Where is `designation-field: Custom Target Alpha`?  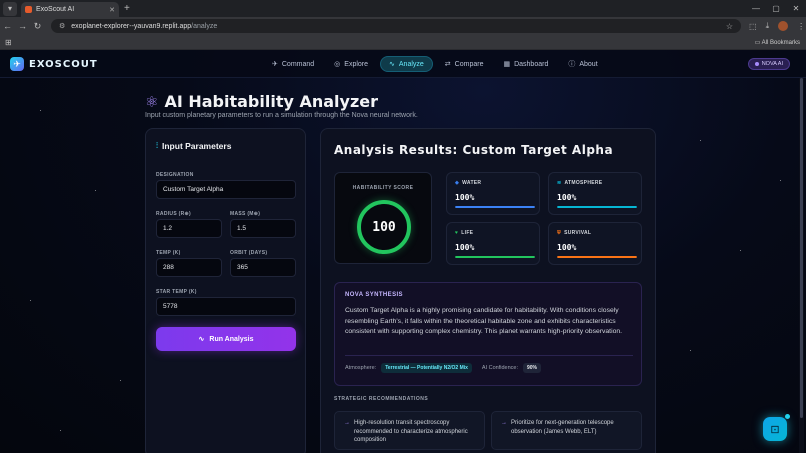
designation-field: Custom Target Alpha is located at coordinates (226, 189).